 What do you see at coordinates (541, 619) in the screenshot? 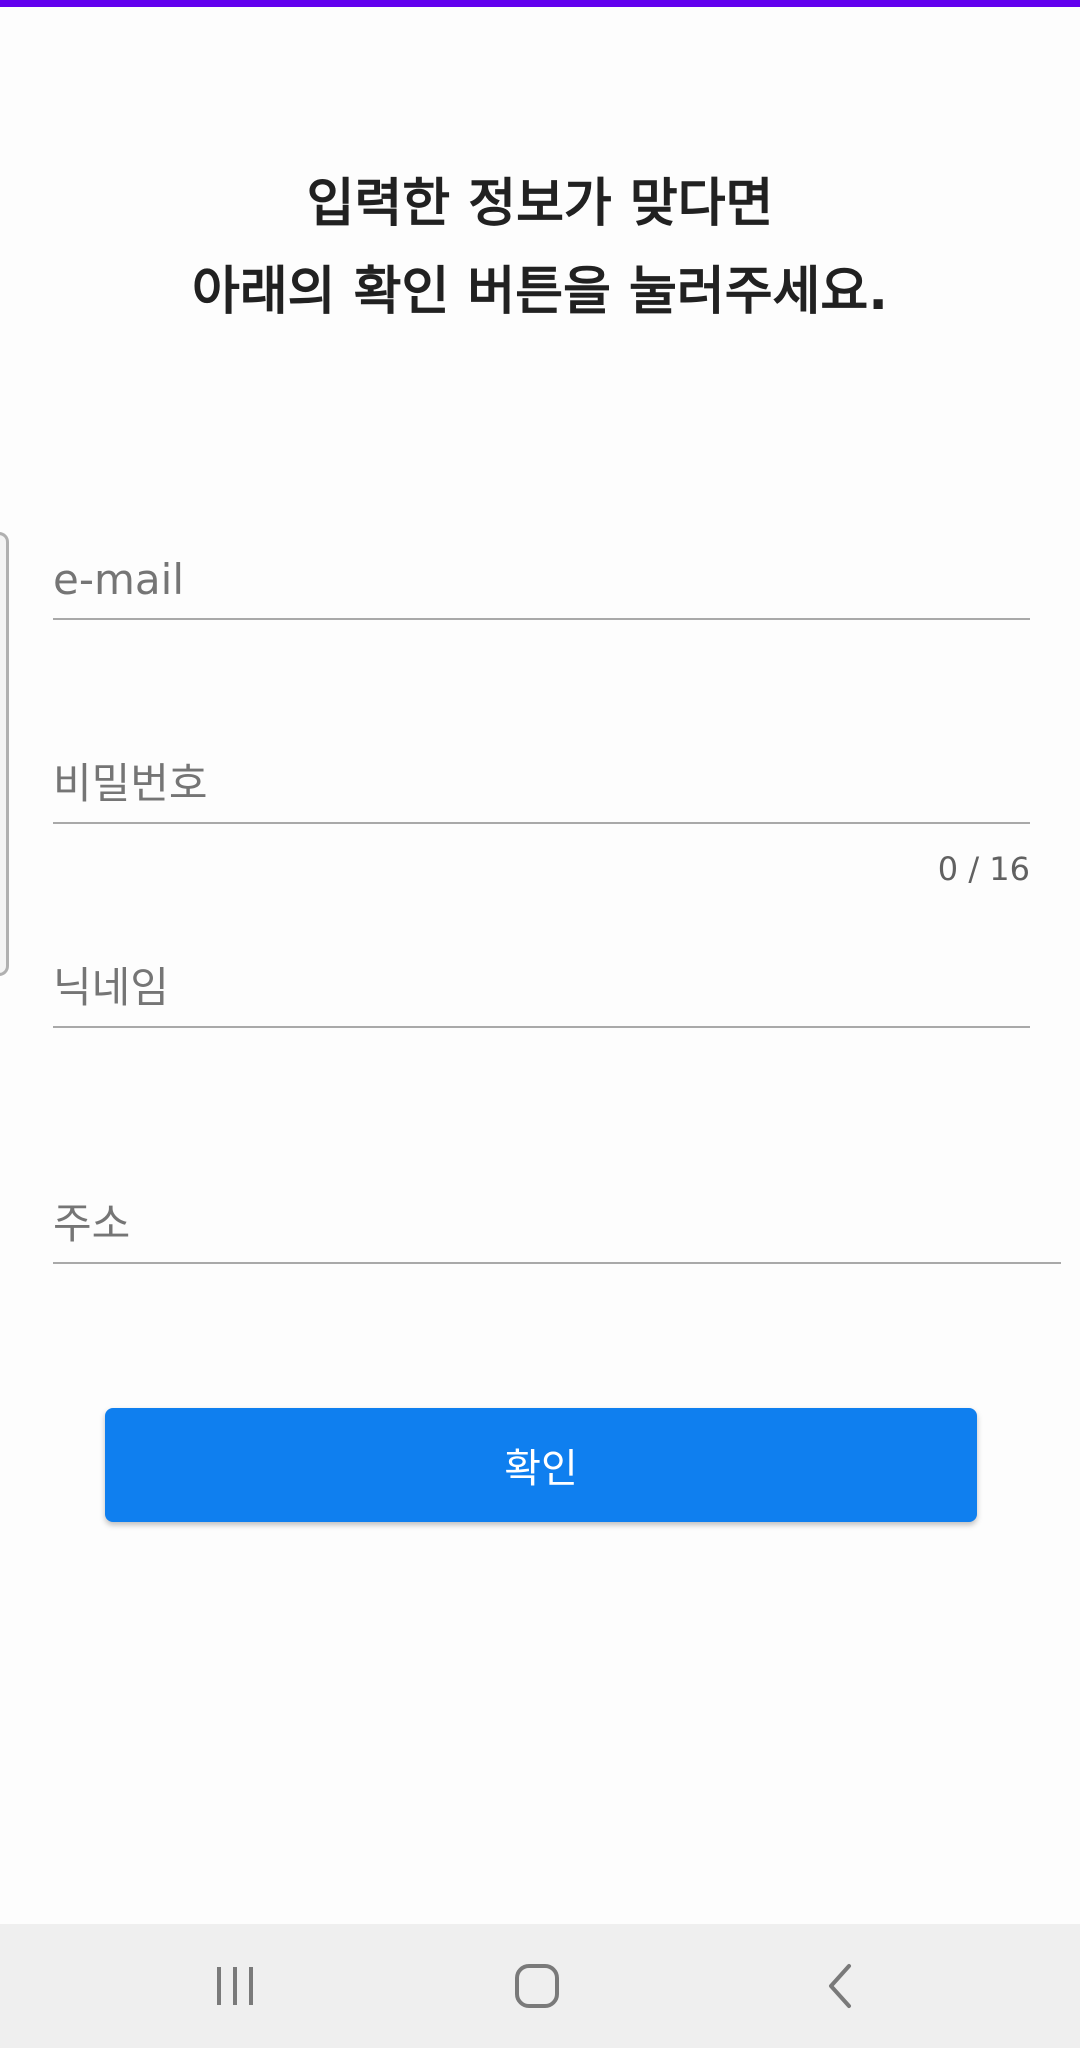
I see `email-underline` at bounding box center [541, 619].